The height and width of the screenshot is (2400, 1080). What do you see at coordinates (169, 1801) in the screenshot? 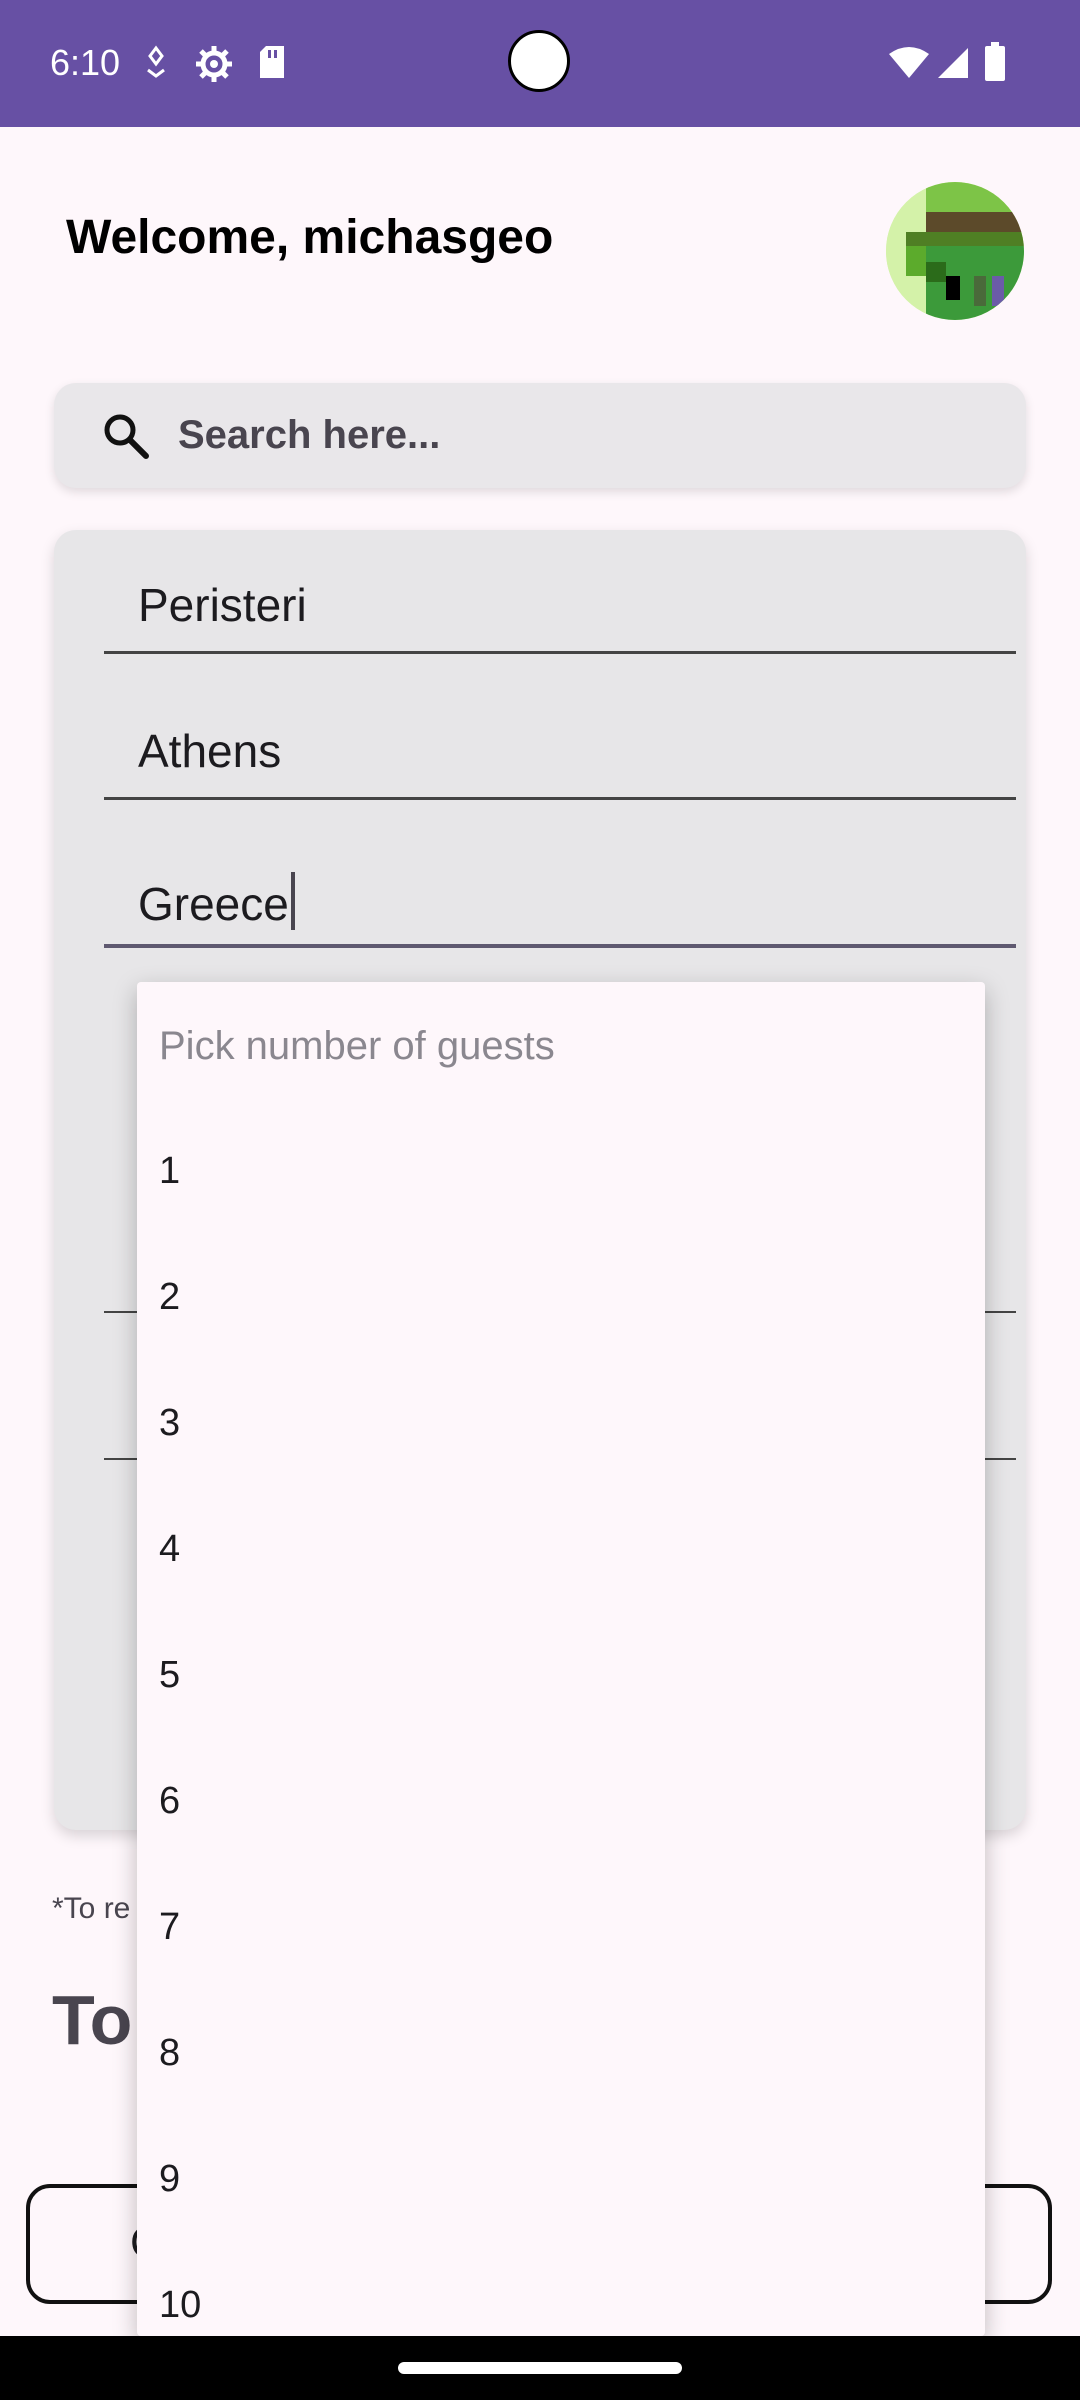
I see `guests-option-6: 6` at bounding box center [169, 1801].